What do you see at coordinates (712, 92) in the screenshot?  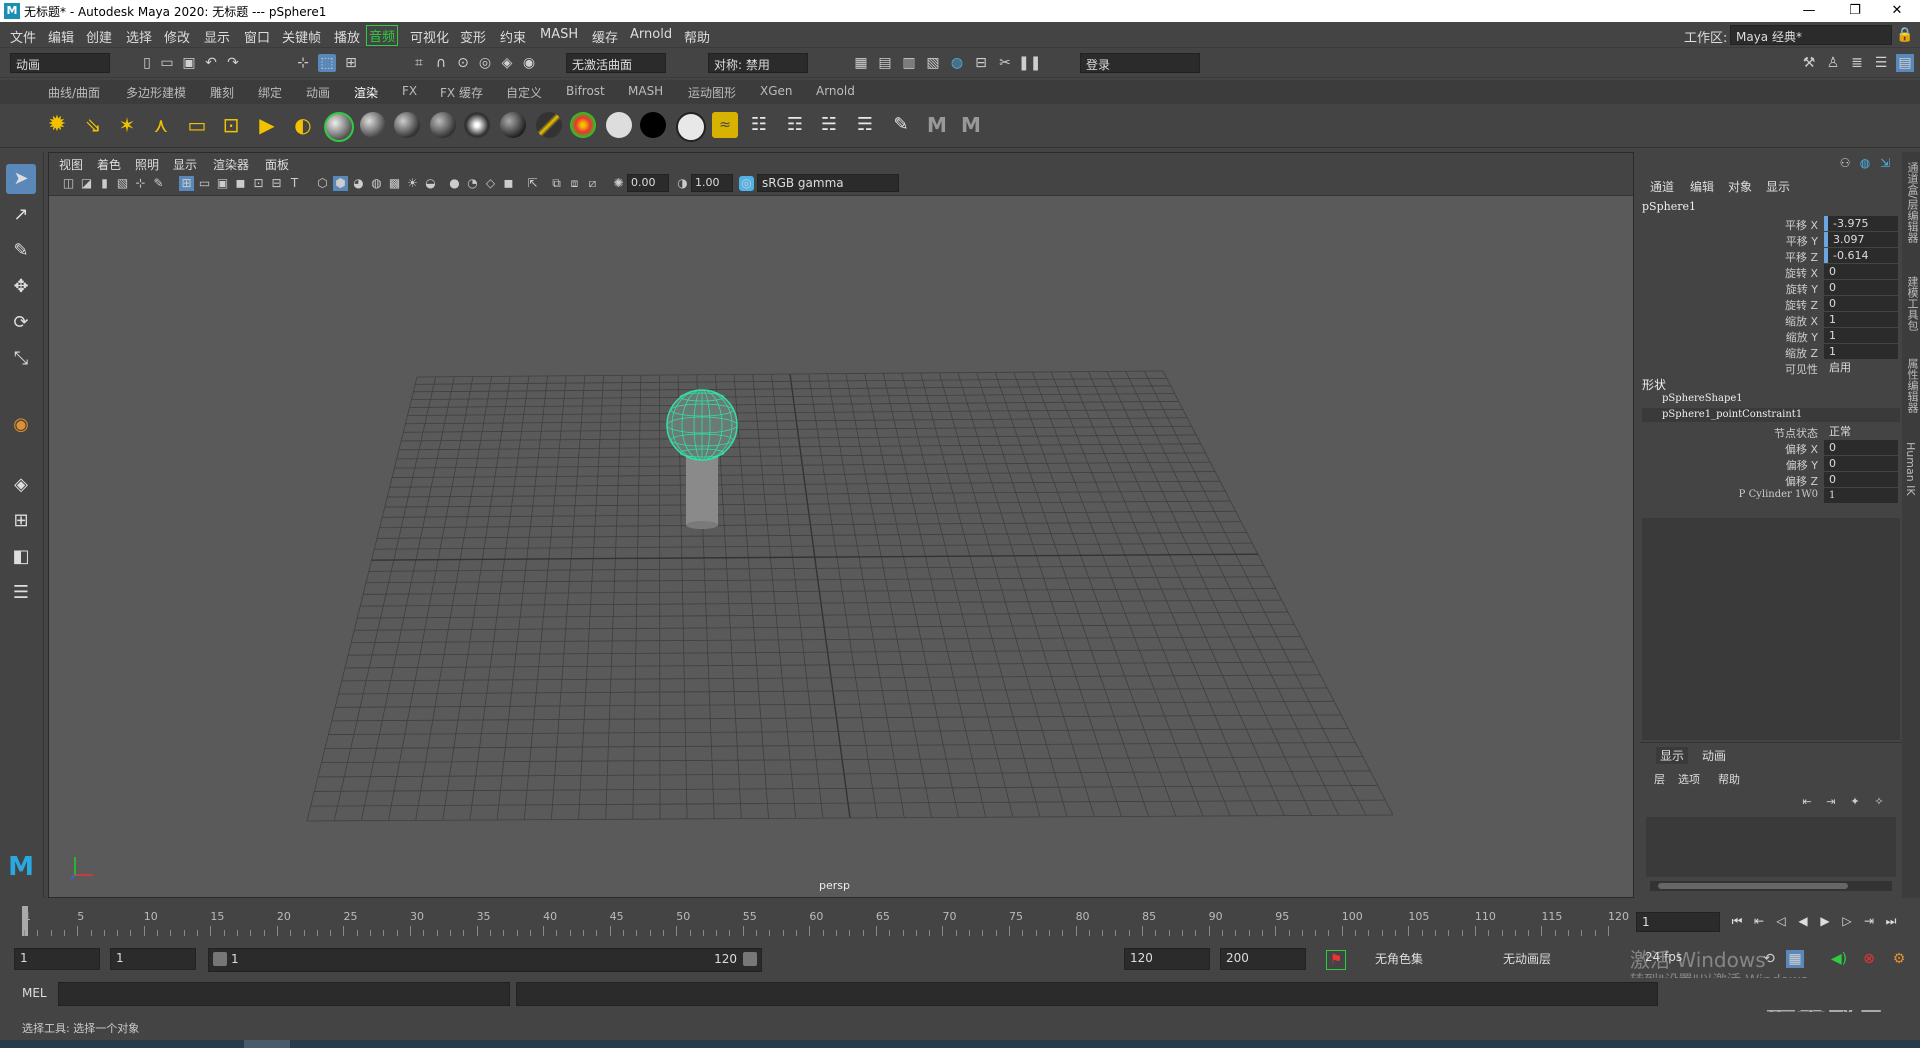 I see `shelf-tab-motion-graphics: 运动图形` at bounding box center [712, 92].